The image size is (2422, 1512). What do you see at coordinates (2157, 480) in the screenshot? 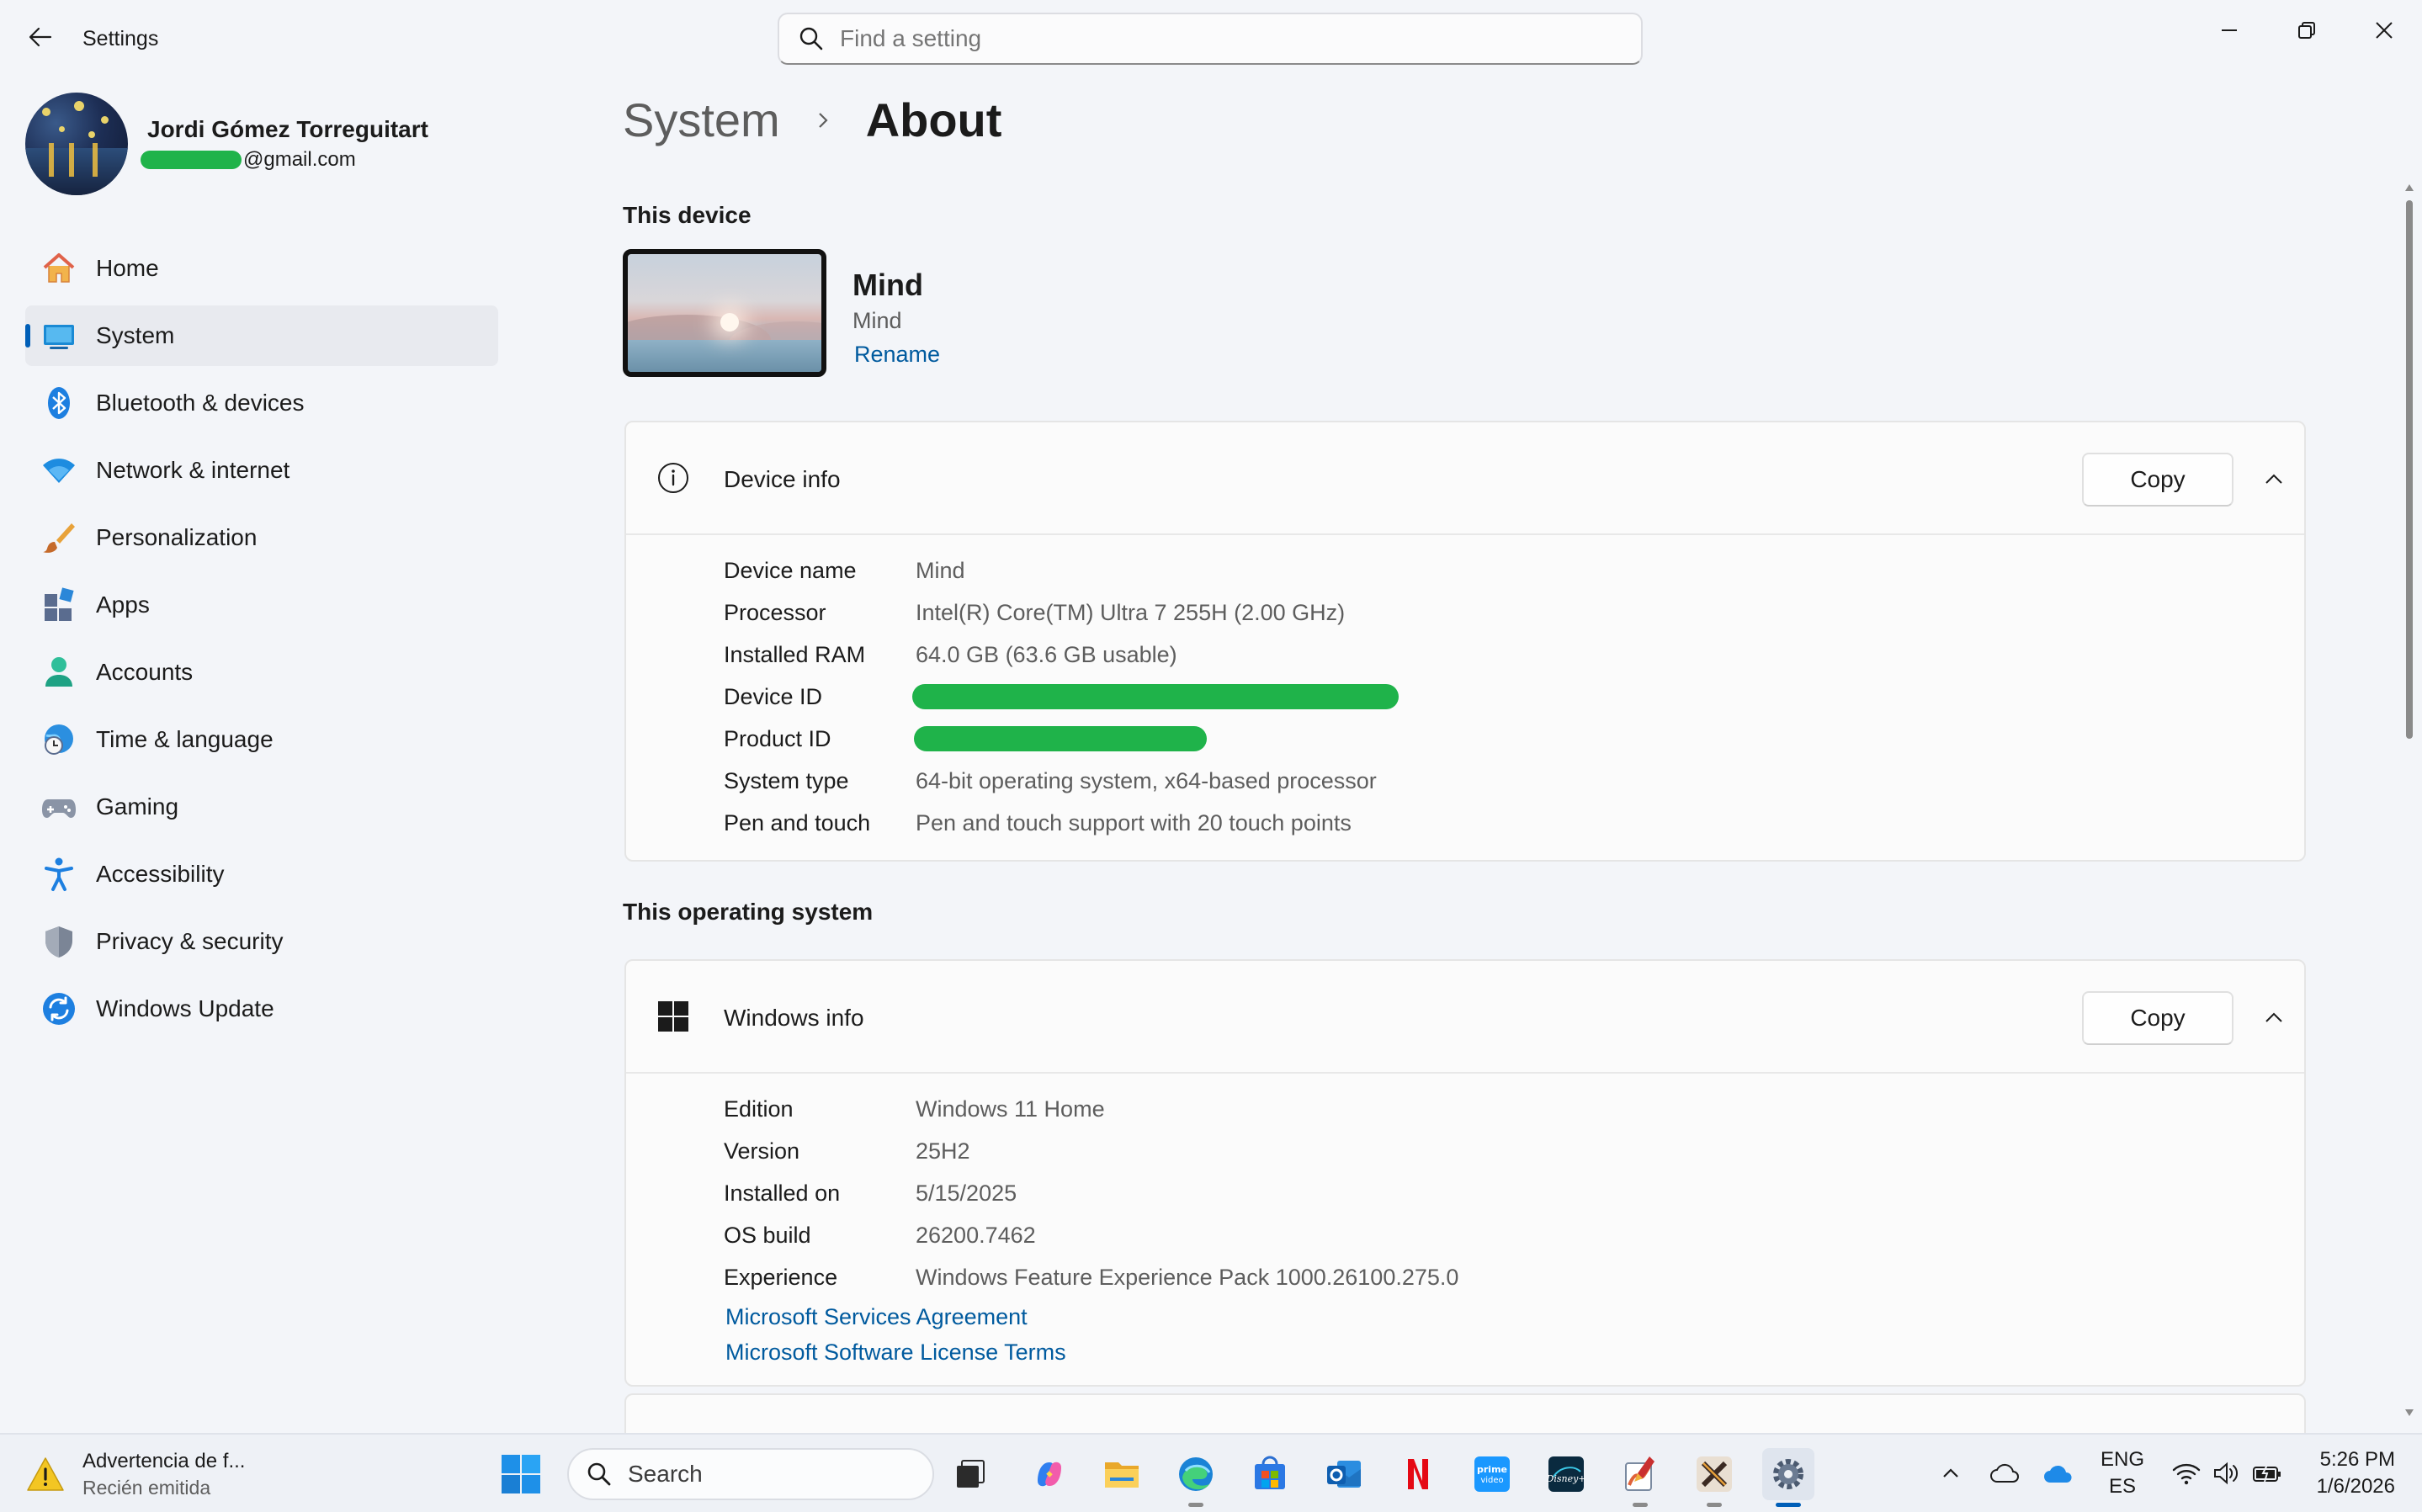
I see `copy-device-info-button: Copy` at bounding box center [2157, 480].